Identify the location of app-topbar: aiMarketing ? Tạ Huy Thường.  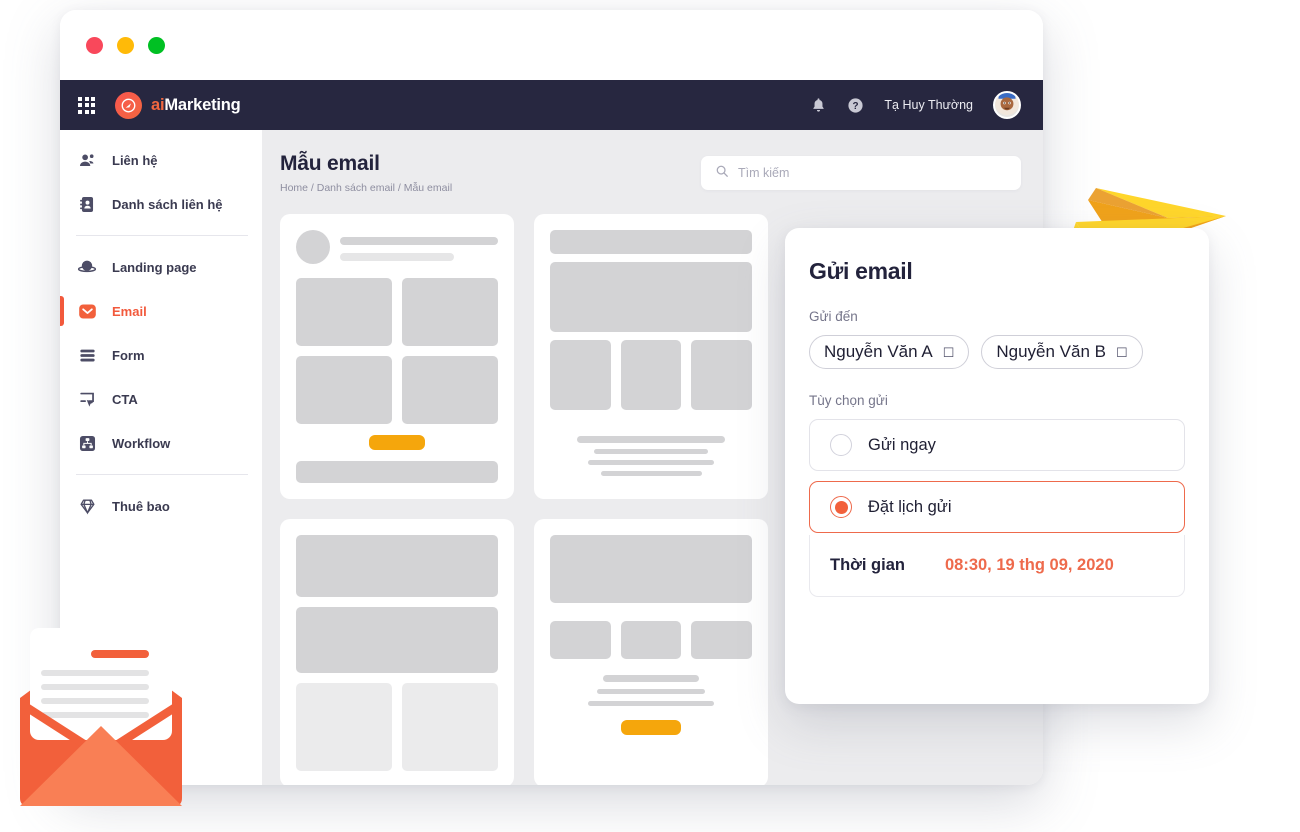
(551, 105).